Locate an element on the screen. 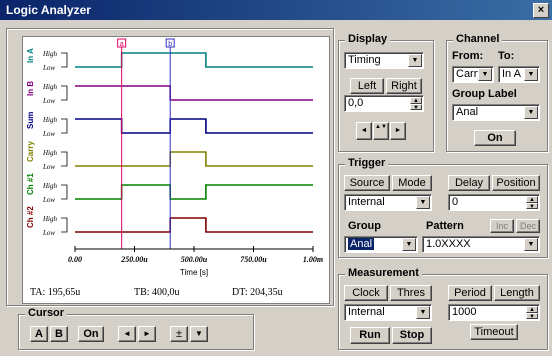 This screenshot has height=356, width=552. pattern-dec-button: Dec is located at coordinates (528, 226).